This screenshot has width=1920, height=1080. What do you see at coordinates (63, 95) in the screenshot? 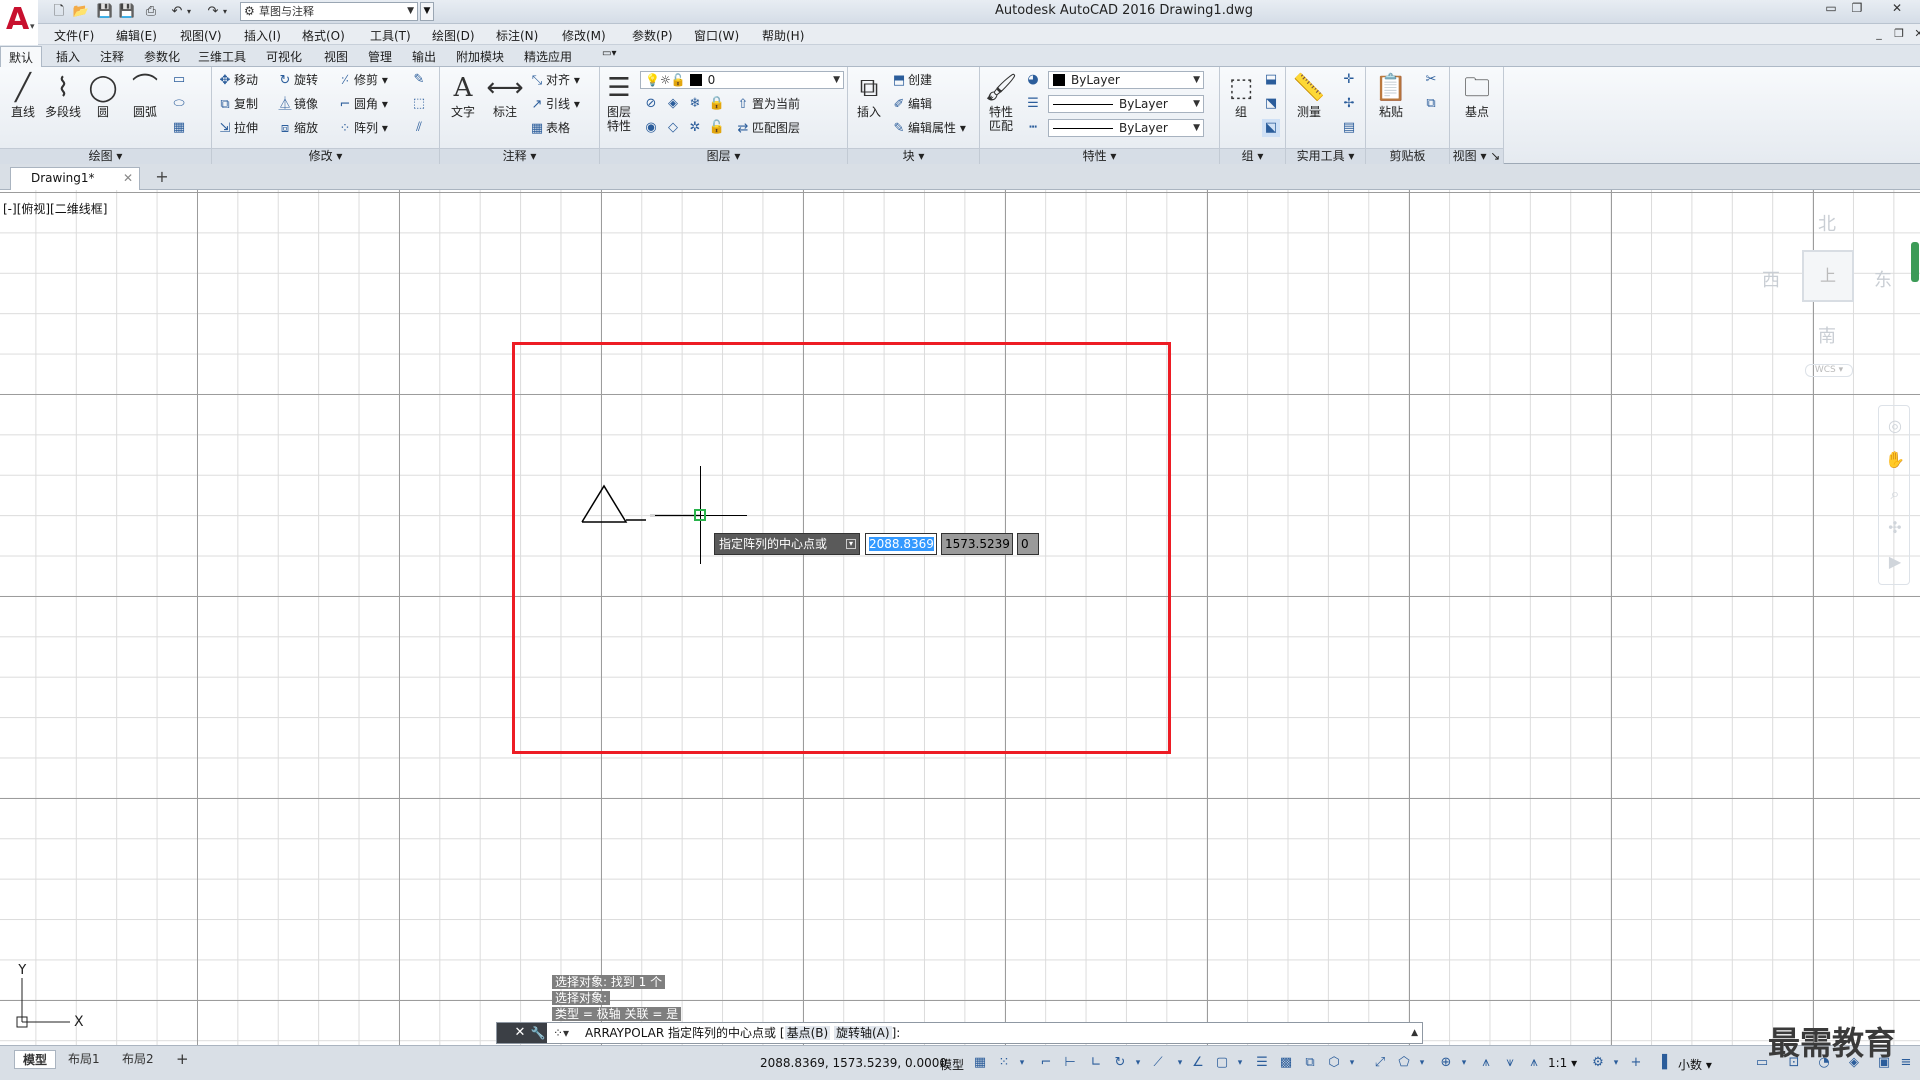
I see `polyline-tool: ⌇ 多段线` at bounding box center [63, 95].